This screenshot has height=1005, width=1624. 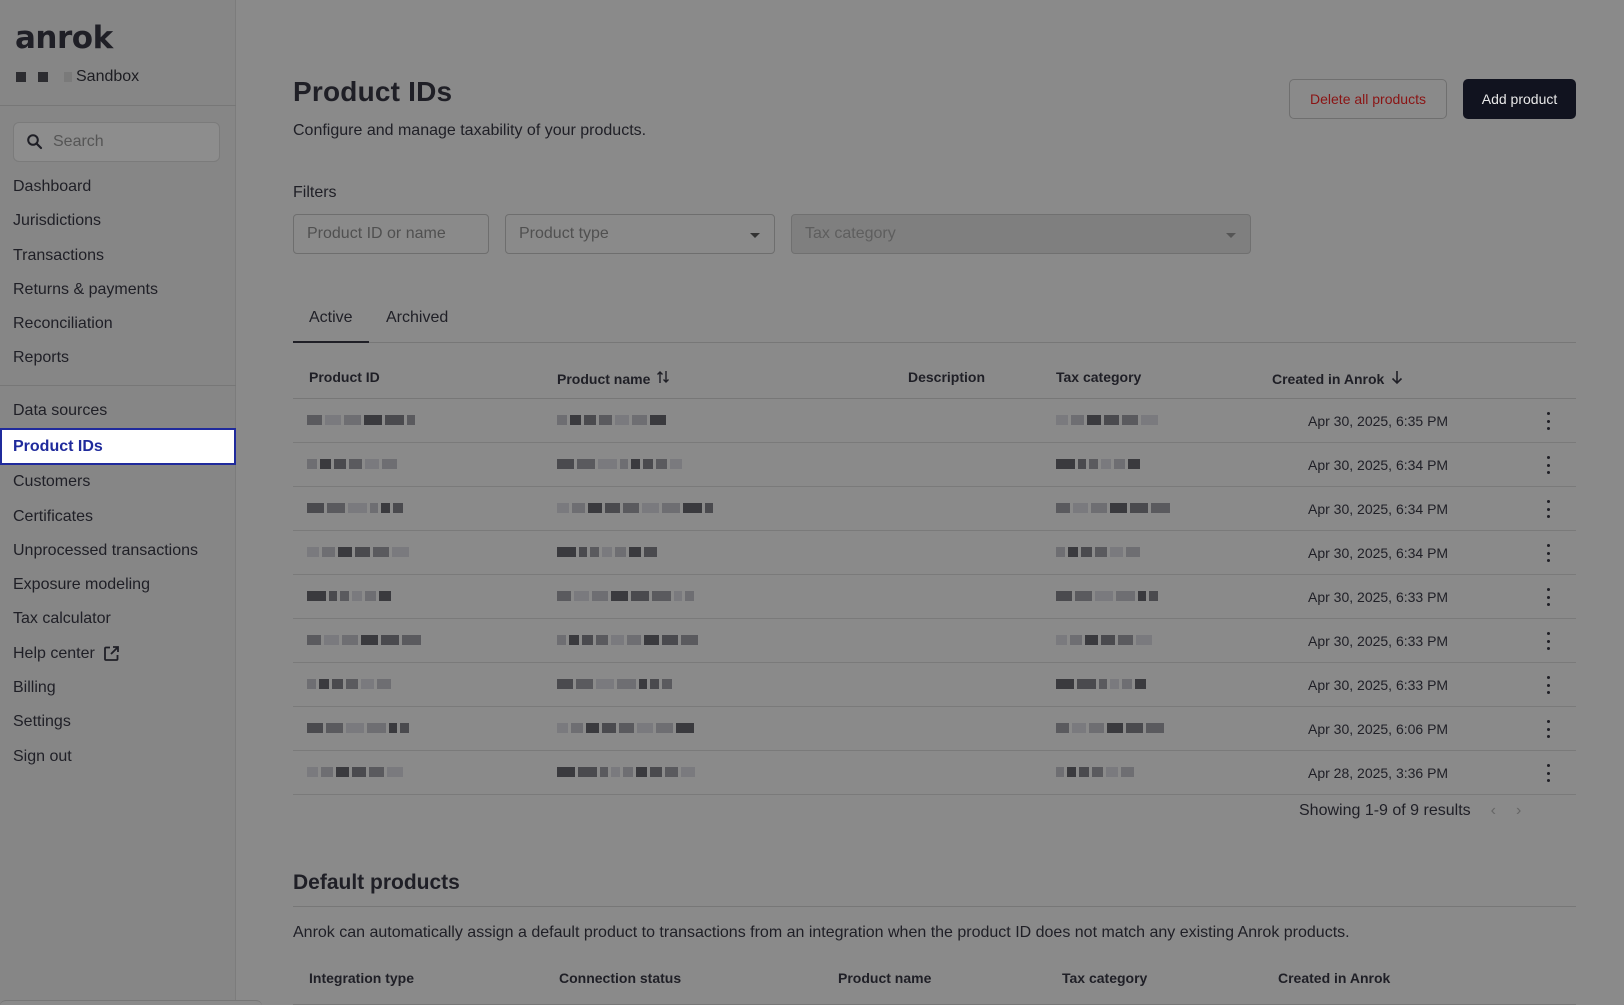 I want to click on sort-icon, so click(x=663, y=378).